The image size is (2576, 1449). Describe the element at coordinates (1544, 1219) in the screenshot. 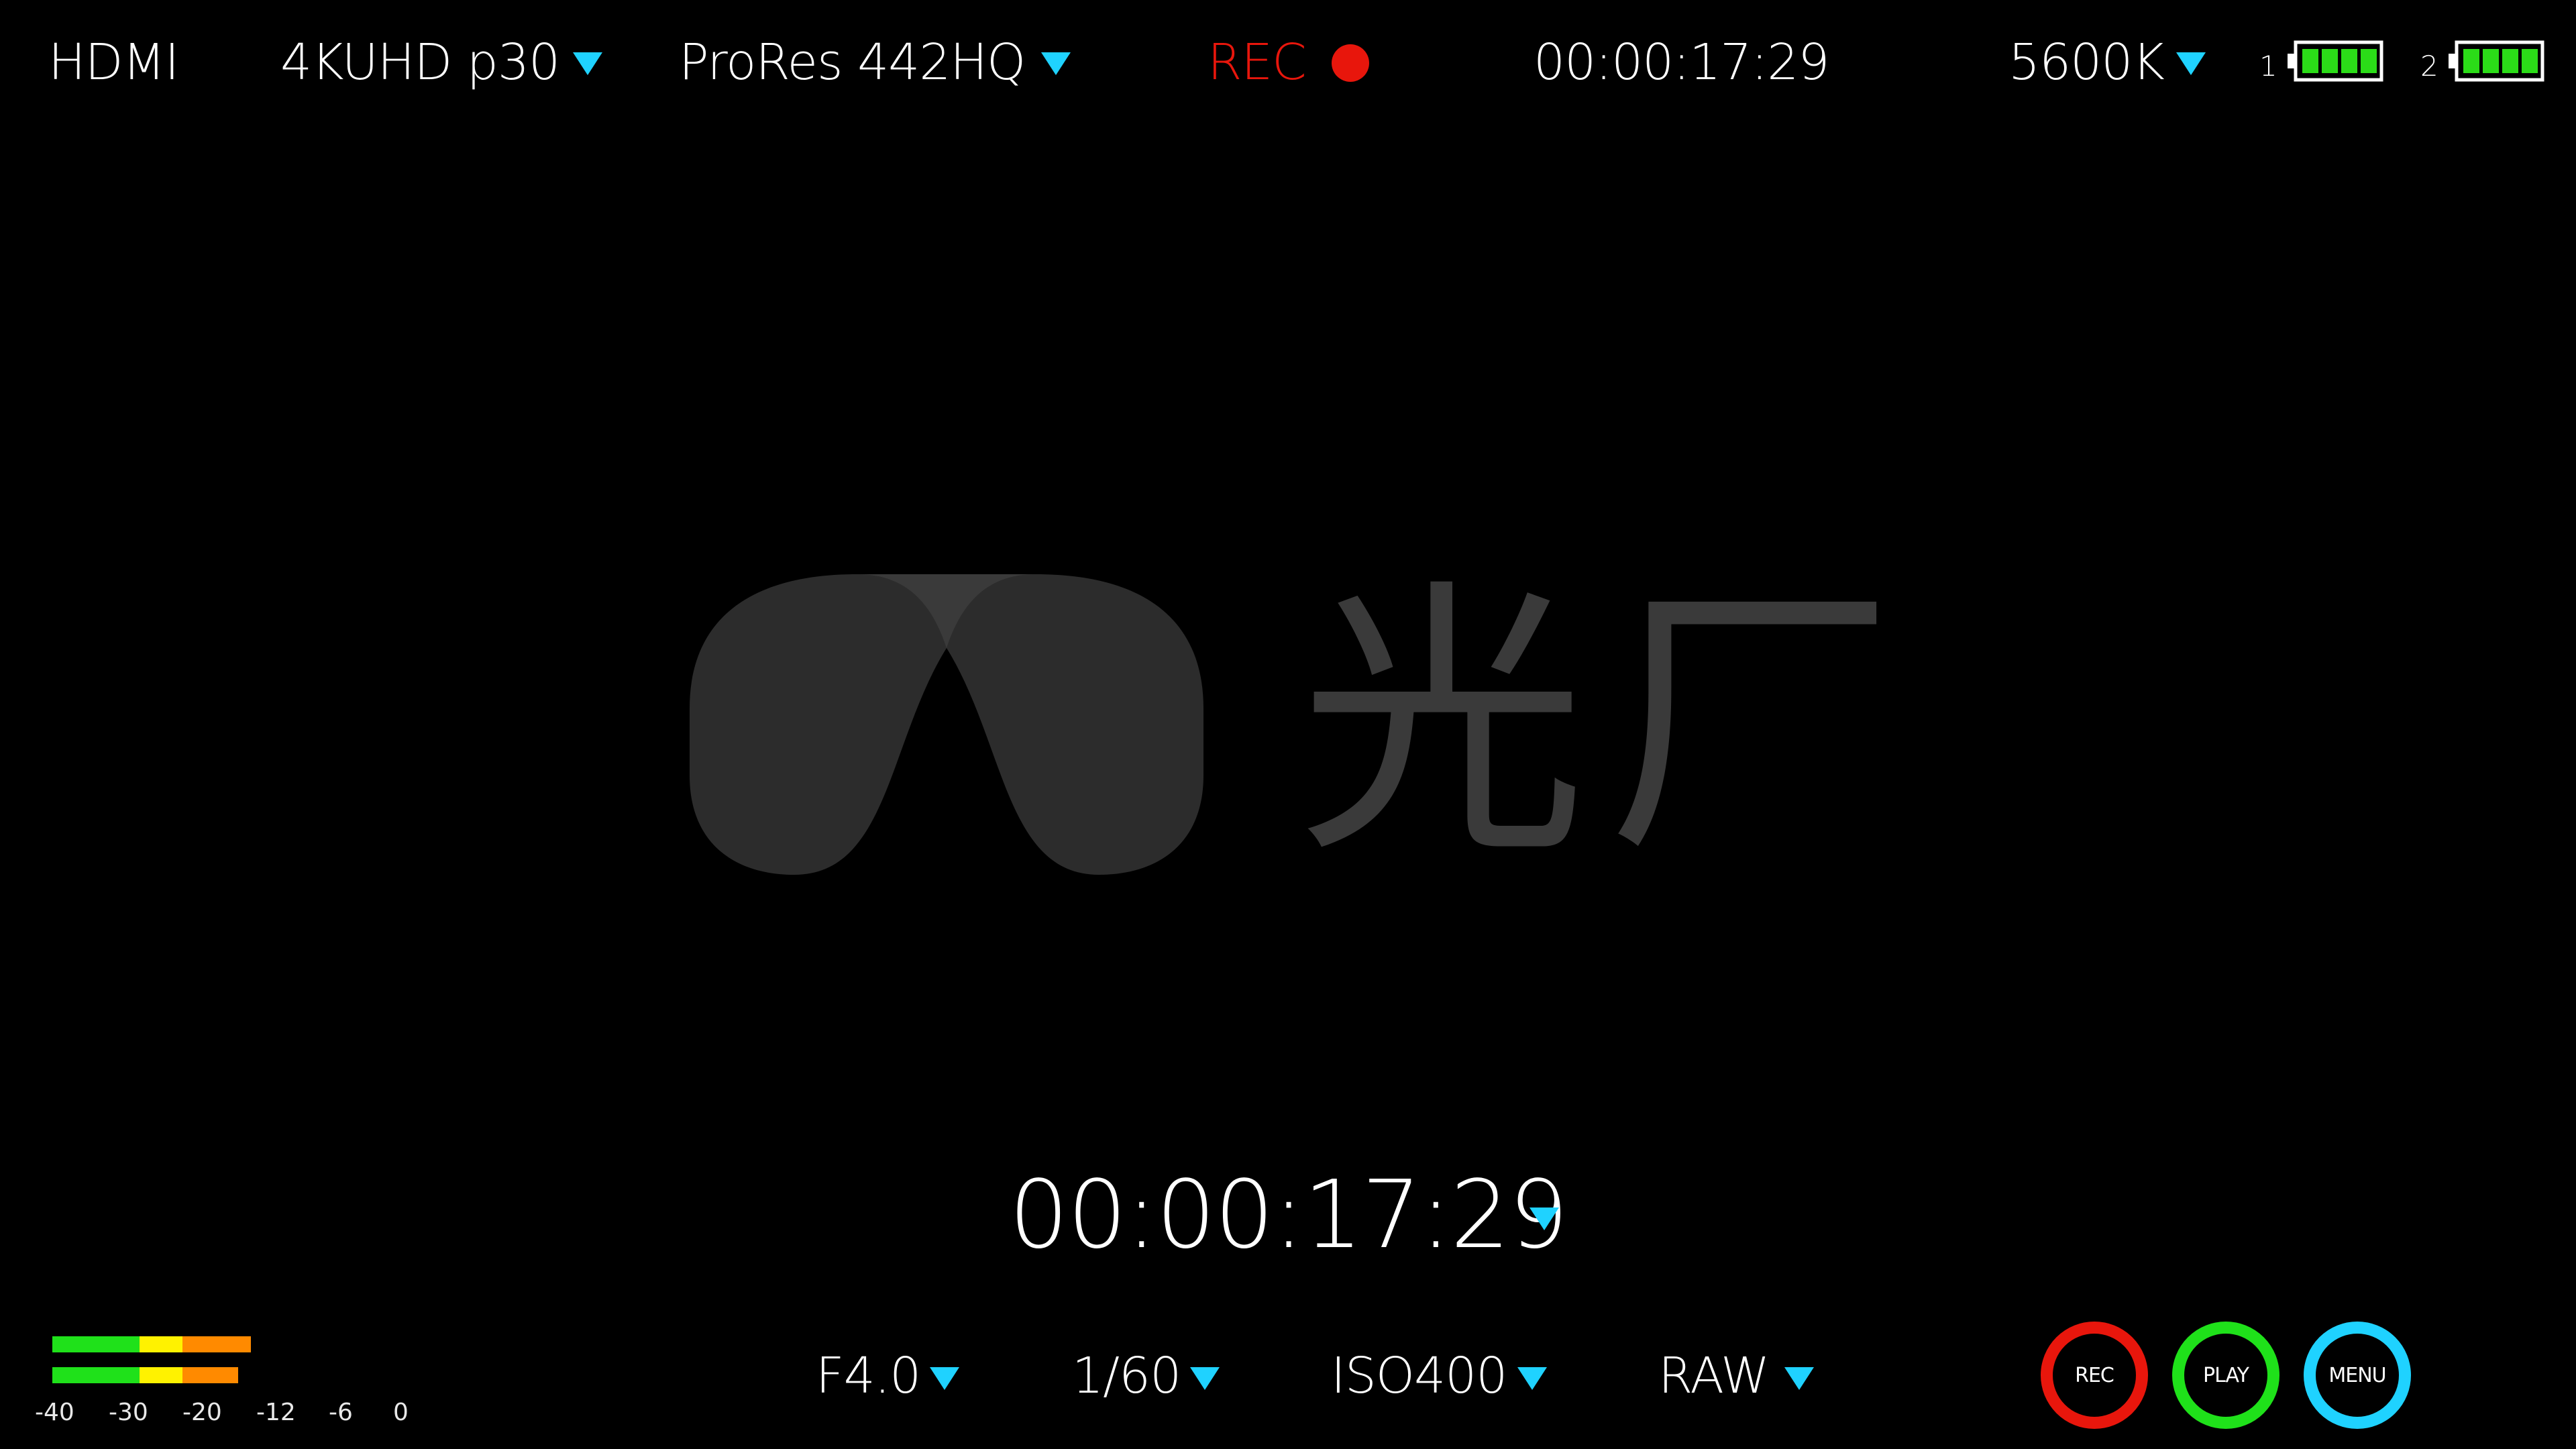

I see `timecode-dropdown-icon` at that location.